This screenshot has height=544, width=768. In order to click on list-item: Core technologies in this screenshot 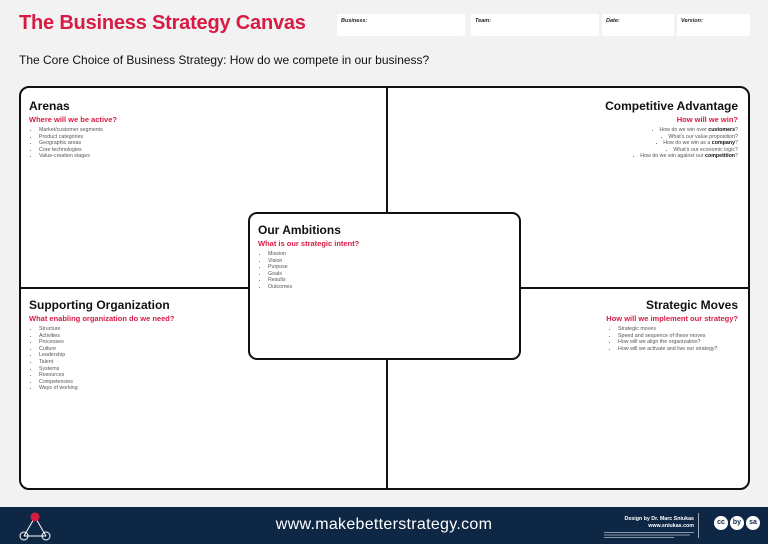, I will do `click(184, 150)`.